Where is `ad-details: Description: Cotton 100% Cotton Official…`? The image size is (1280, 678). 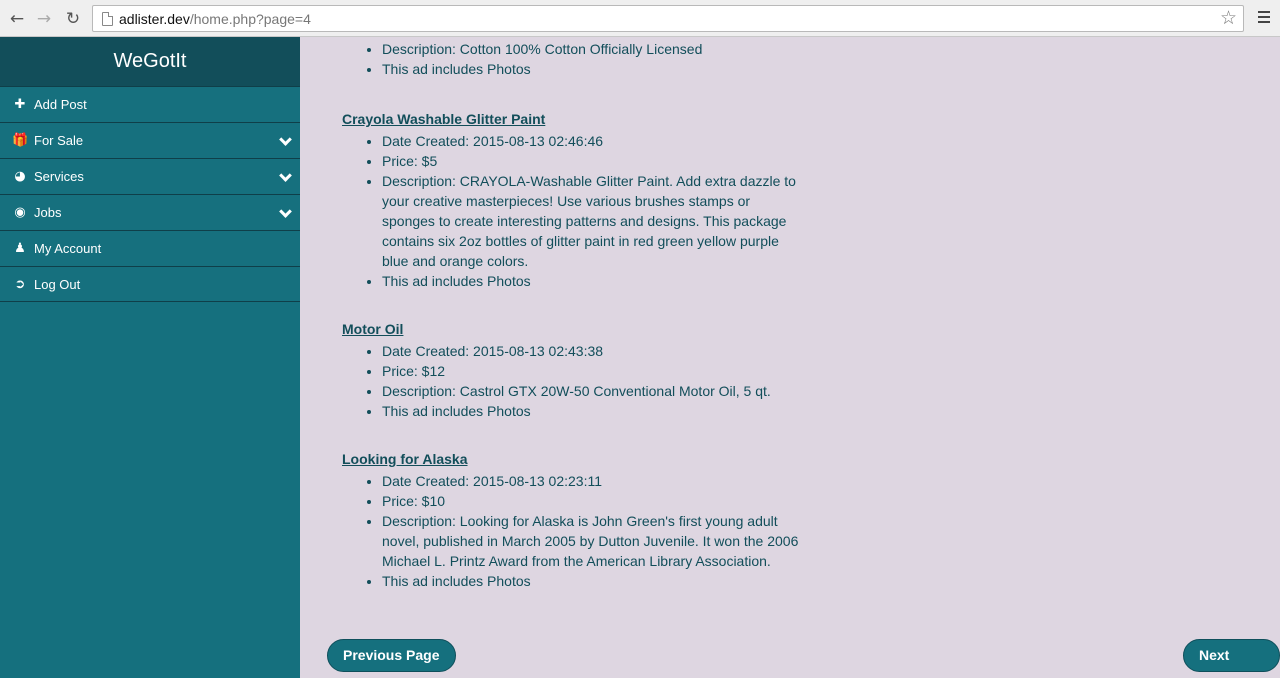 ad-details: Description: Cotton 100% Cotton Official… is located at coordinates (572, 59).